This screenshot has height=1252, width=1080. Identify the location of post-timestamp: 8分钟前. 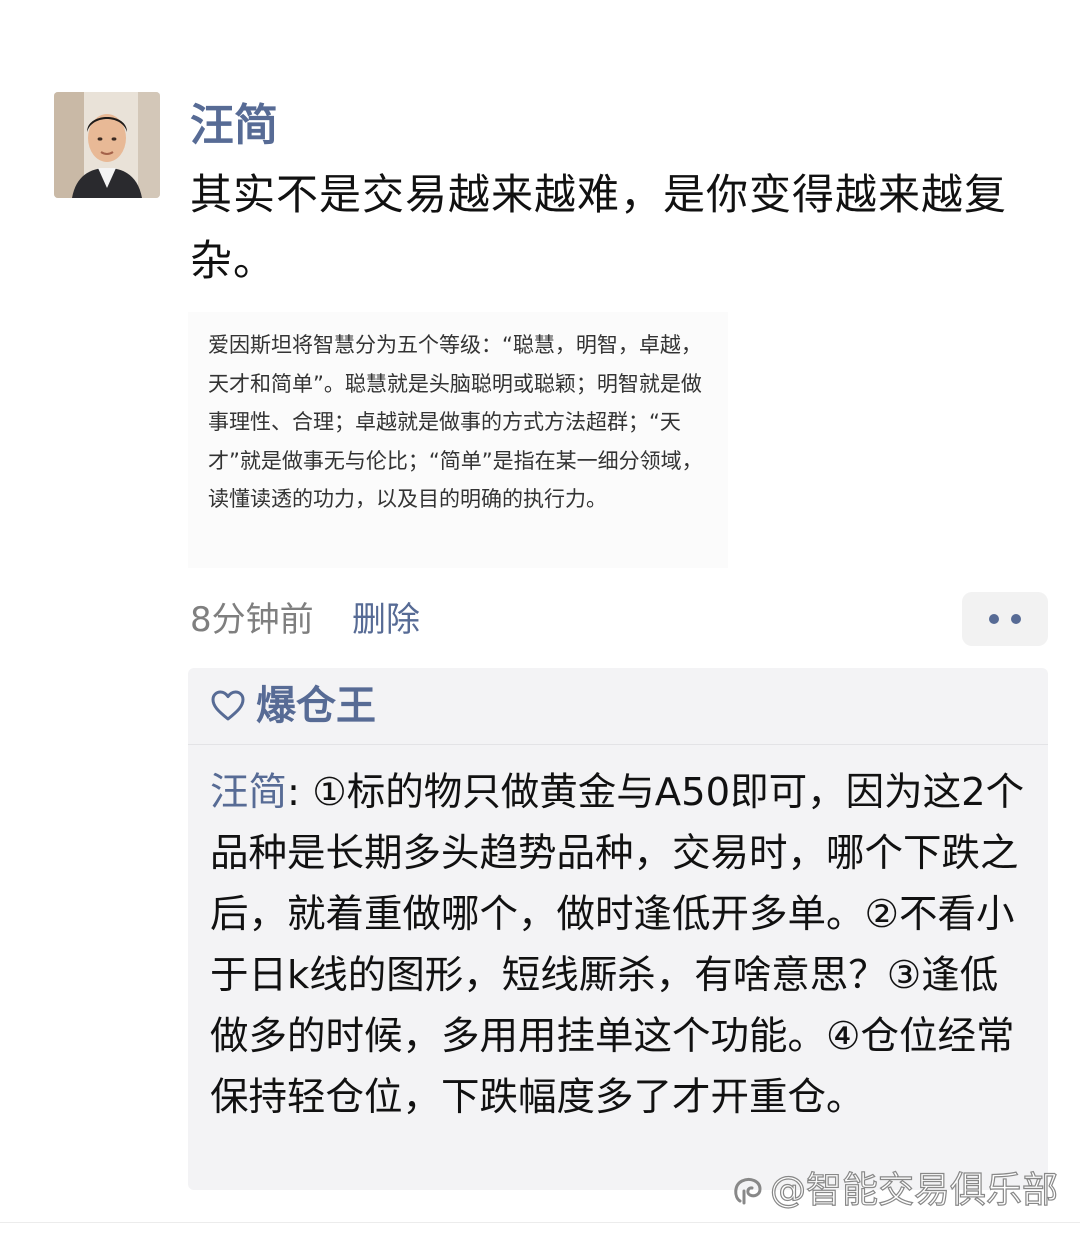
(252, 620).